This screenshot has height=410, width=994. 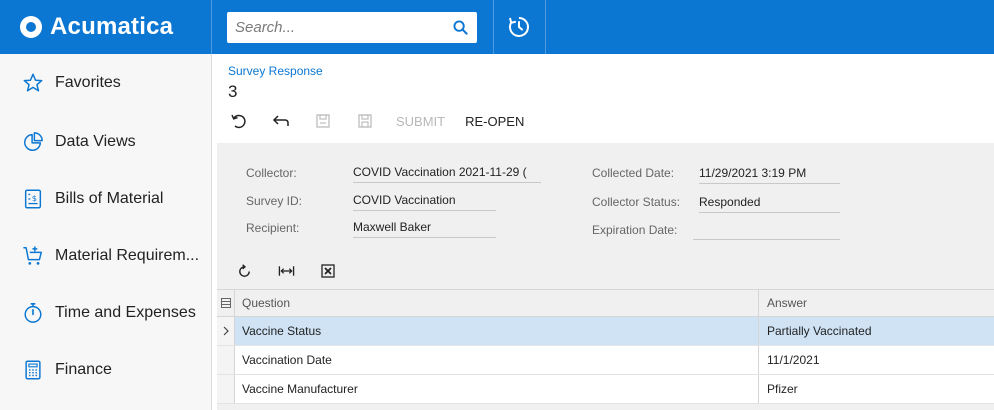 I want to click on breadcrumb: Survey Response, so click(x=275, y=71).